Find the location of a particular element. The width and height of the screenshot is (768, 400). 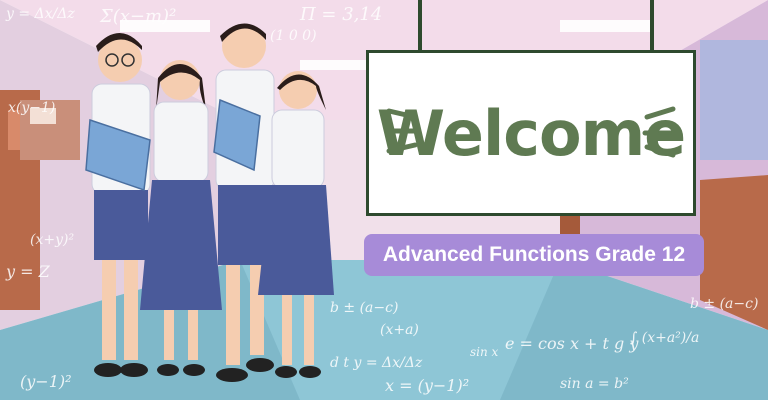

sign-rope-left is located at coordinates (420, 26).